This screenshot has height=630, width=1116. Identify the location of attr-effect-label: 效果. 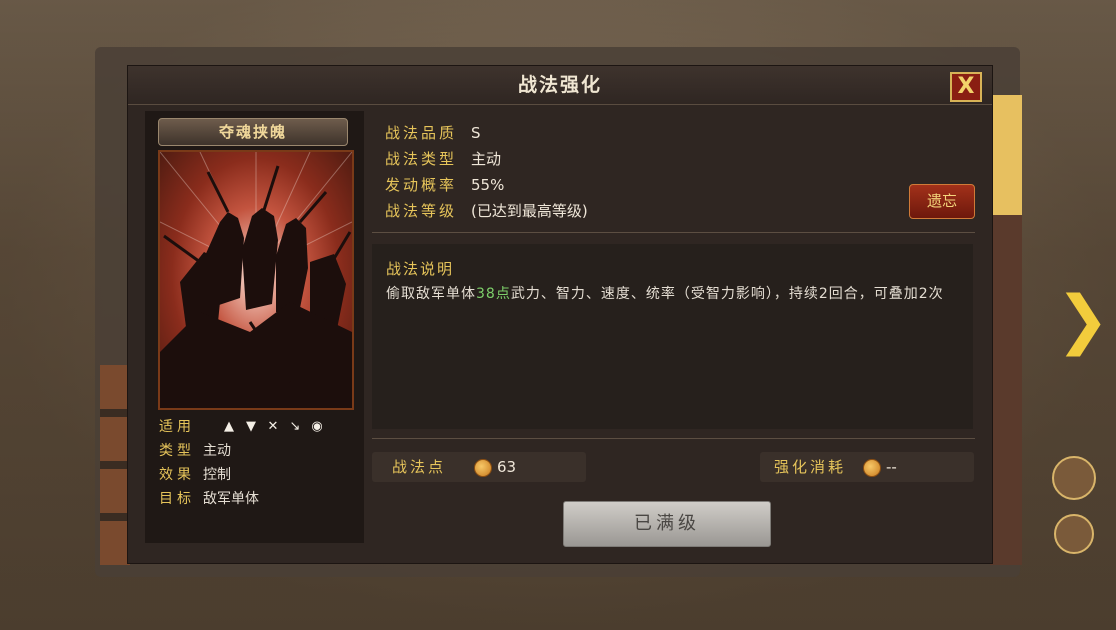
(177, 475).